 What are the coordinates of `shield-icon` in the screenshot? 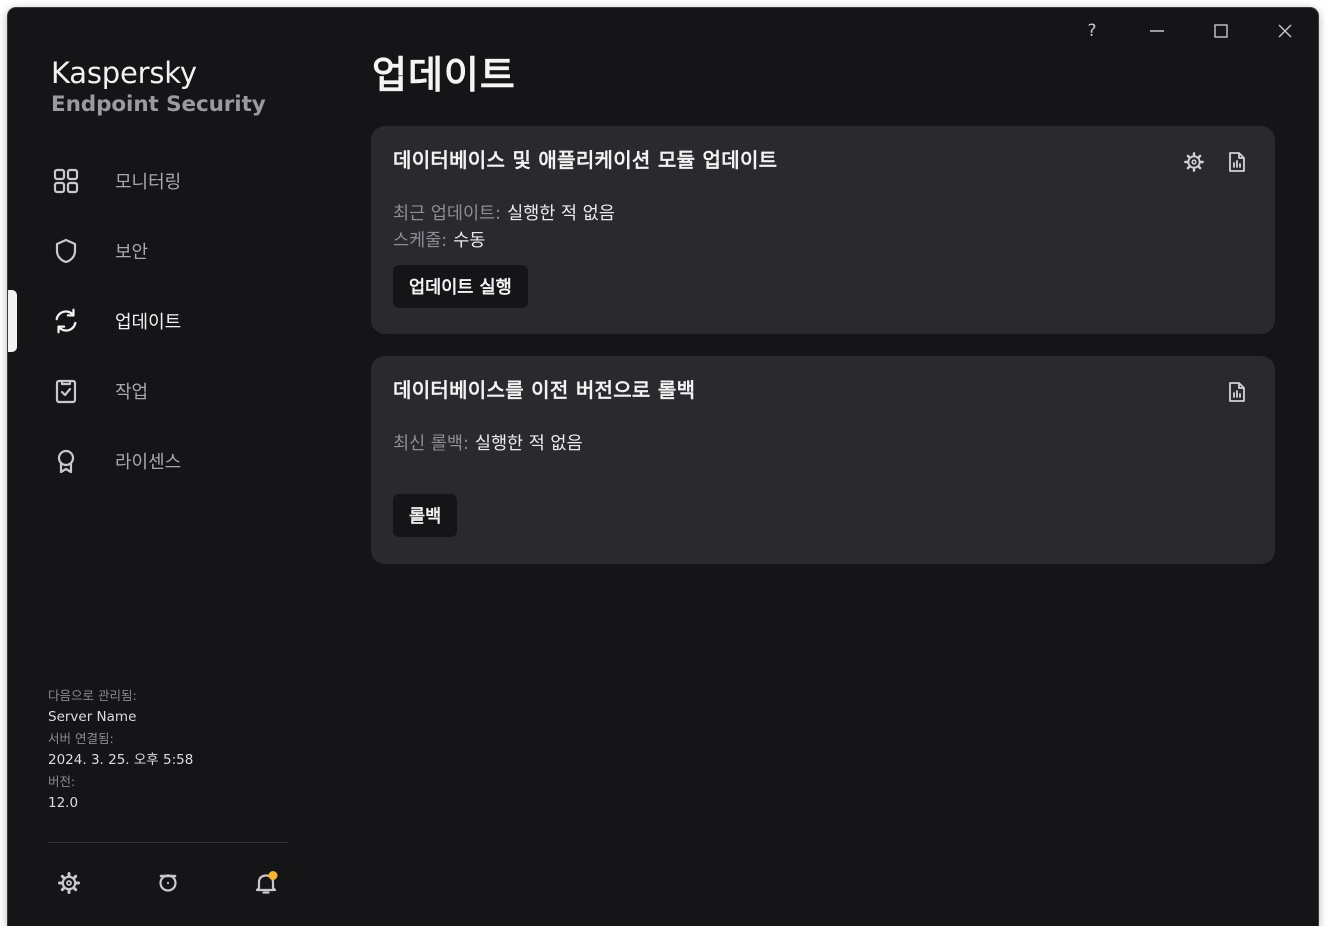 It's located at (66, 251).